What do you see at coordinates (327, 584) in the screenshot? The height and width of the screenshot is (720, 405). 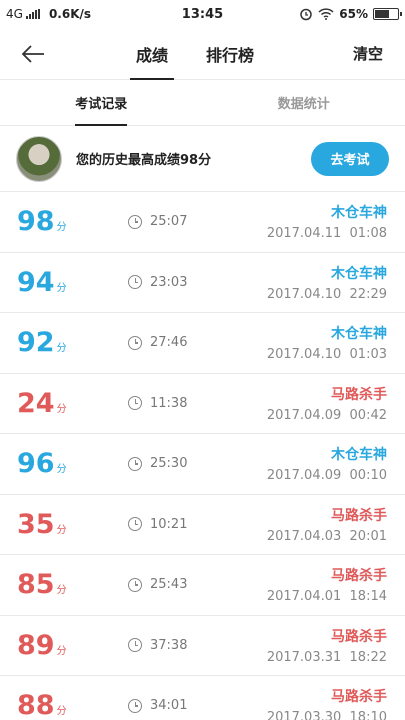 I see `record-info: 马路杀手 2017.04.01 18:14` at bounding box center [327, 584].